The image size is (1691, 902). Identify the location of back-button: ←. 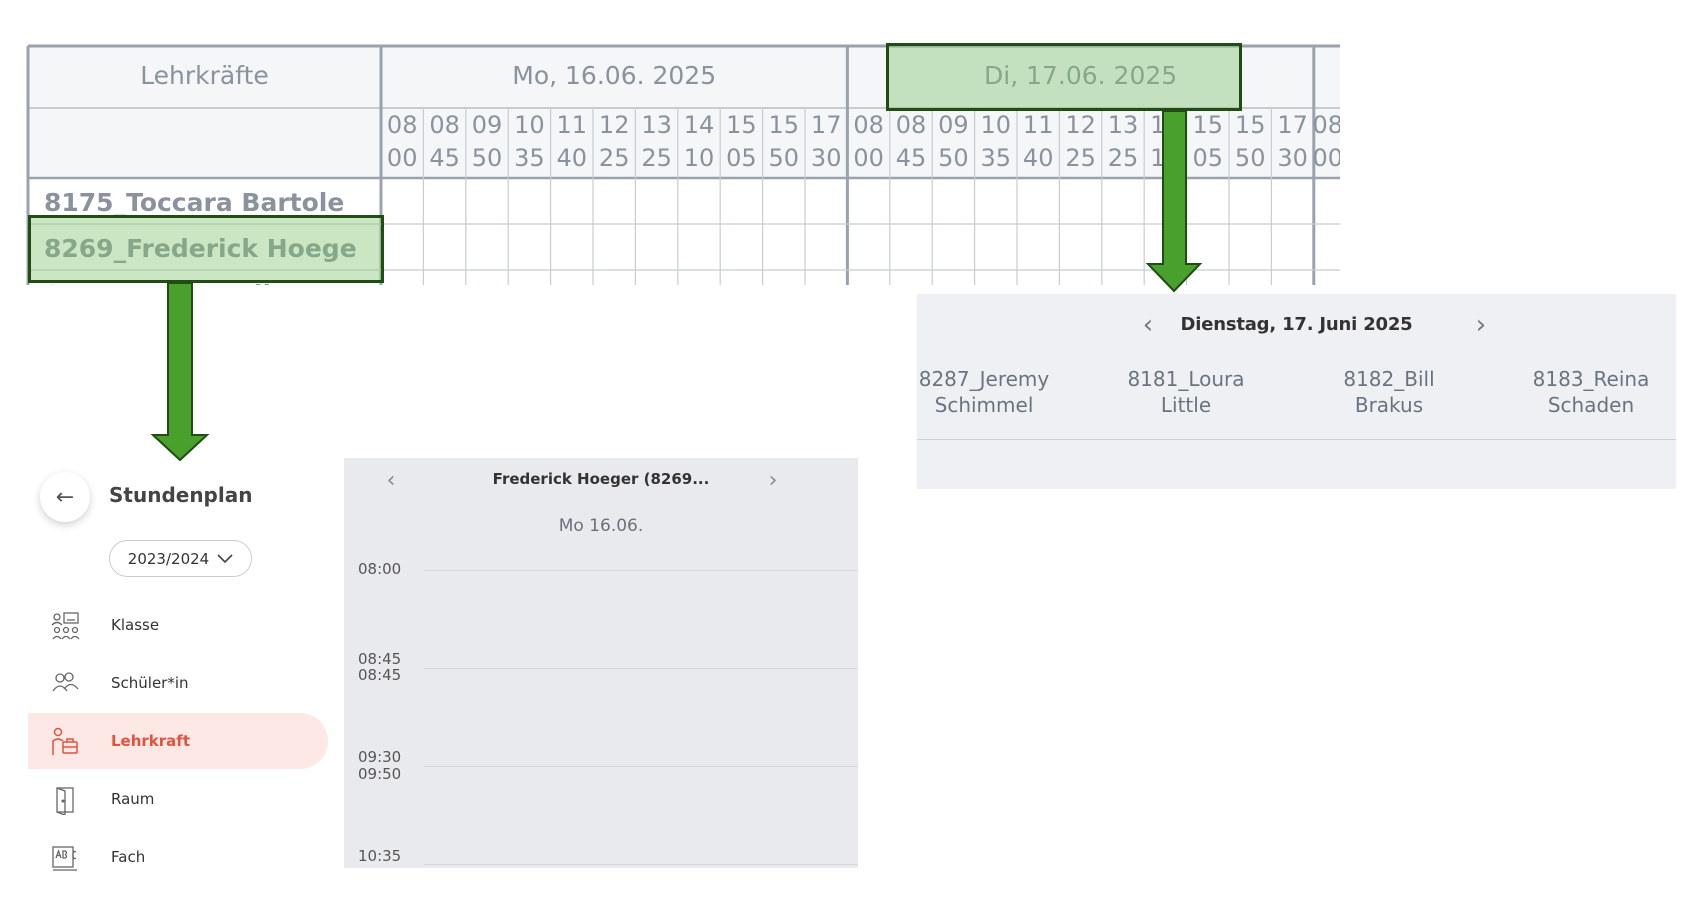
(65, 497).